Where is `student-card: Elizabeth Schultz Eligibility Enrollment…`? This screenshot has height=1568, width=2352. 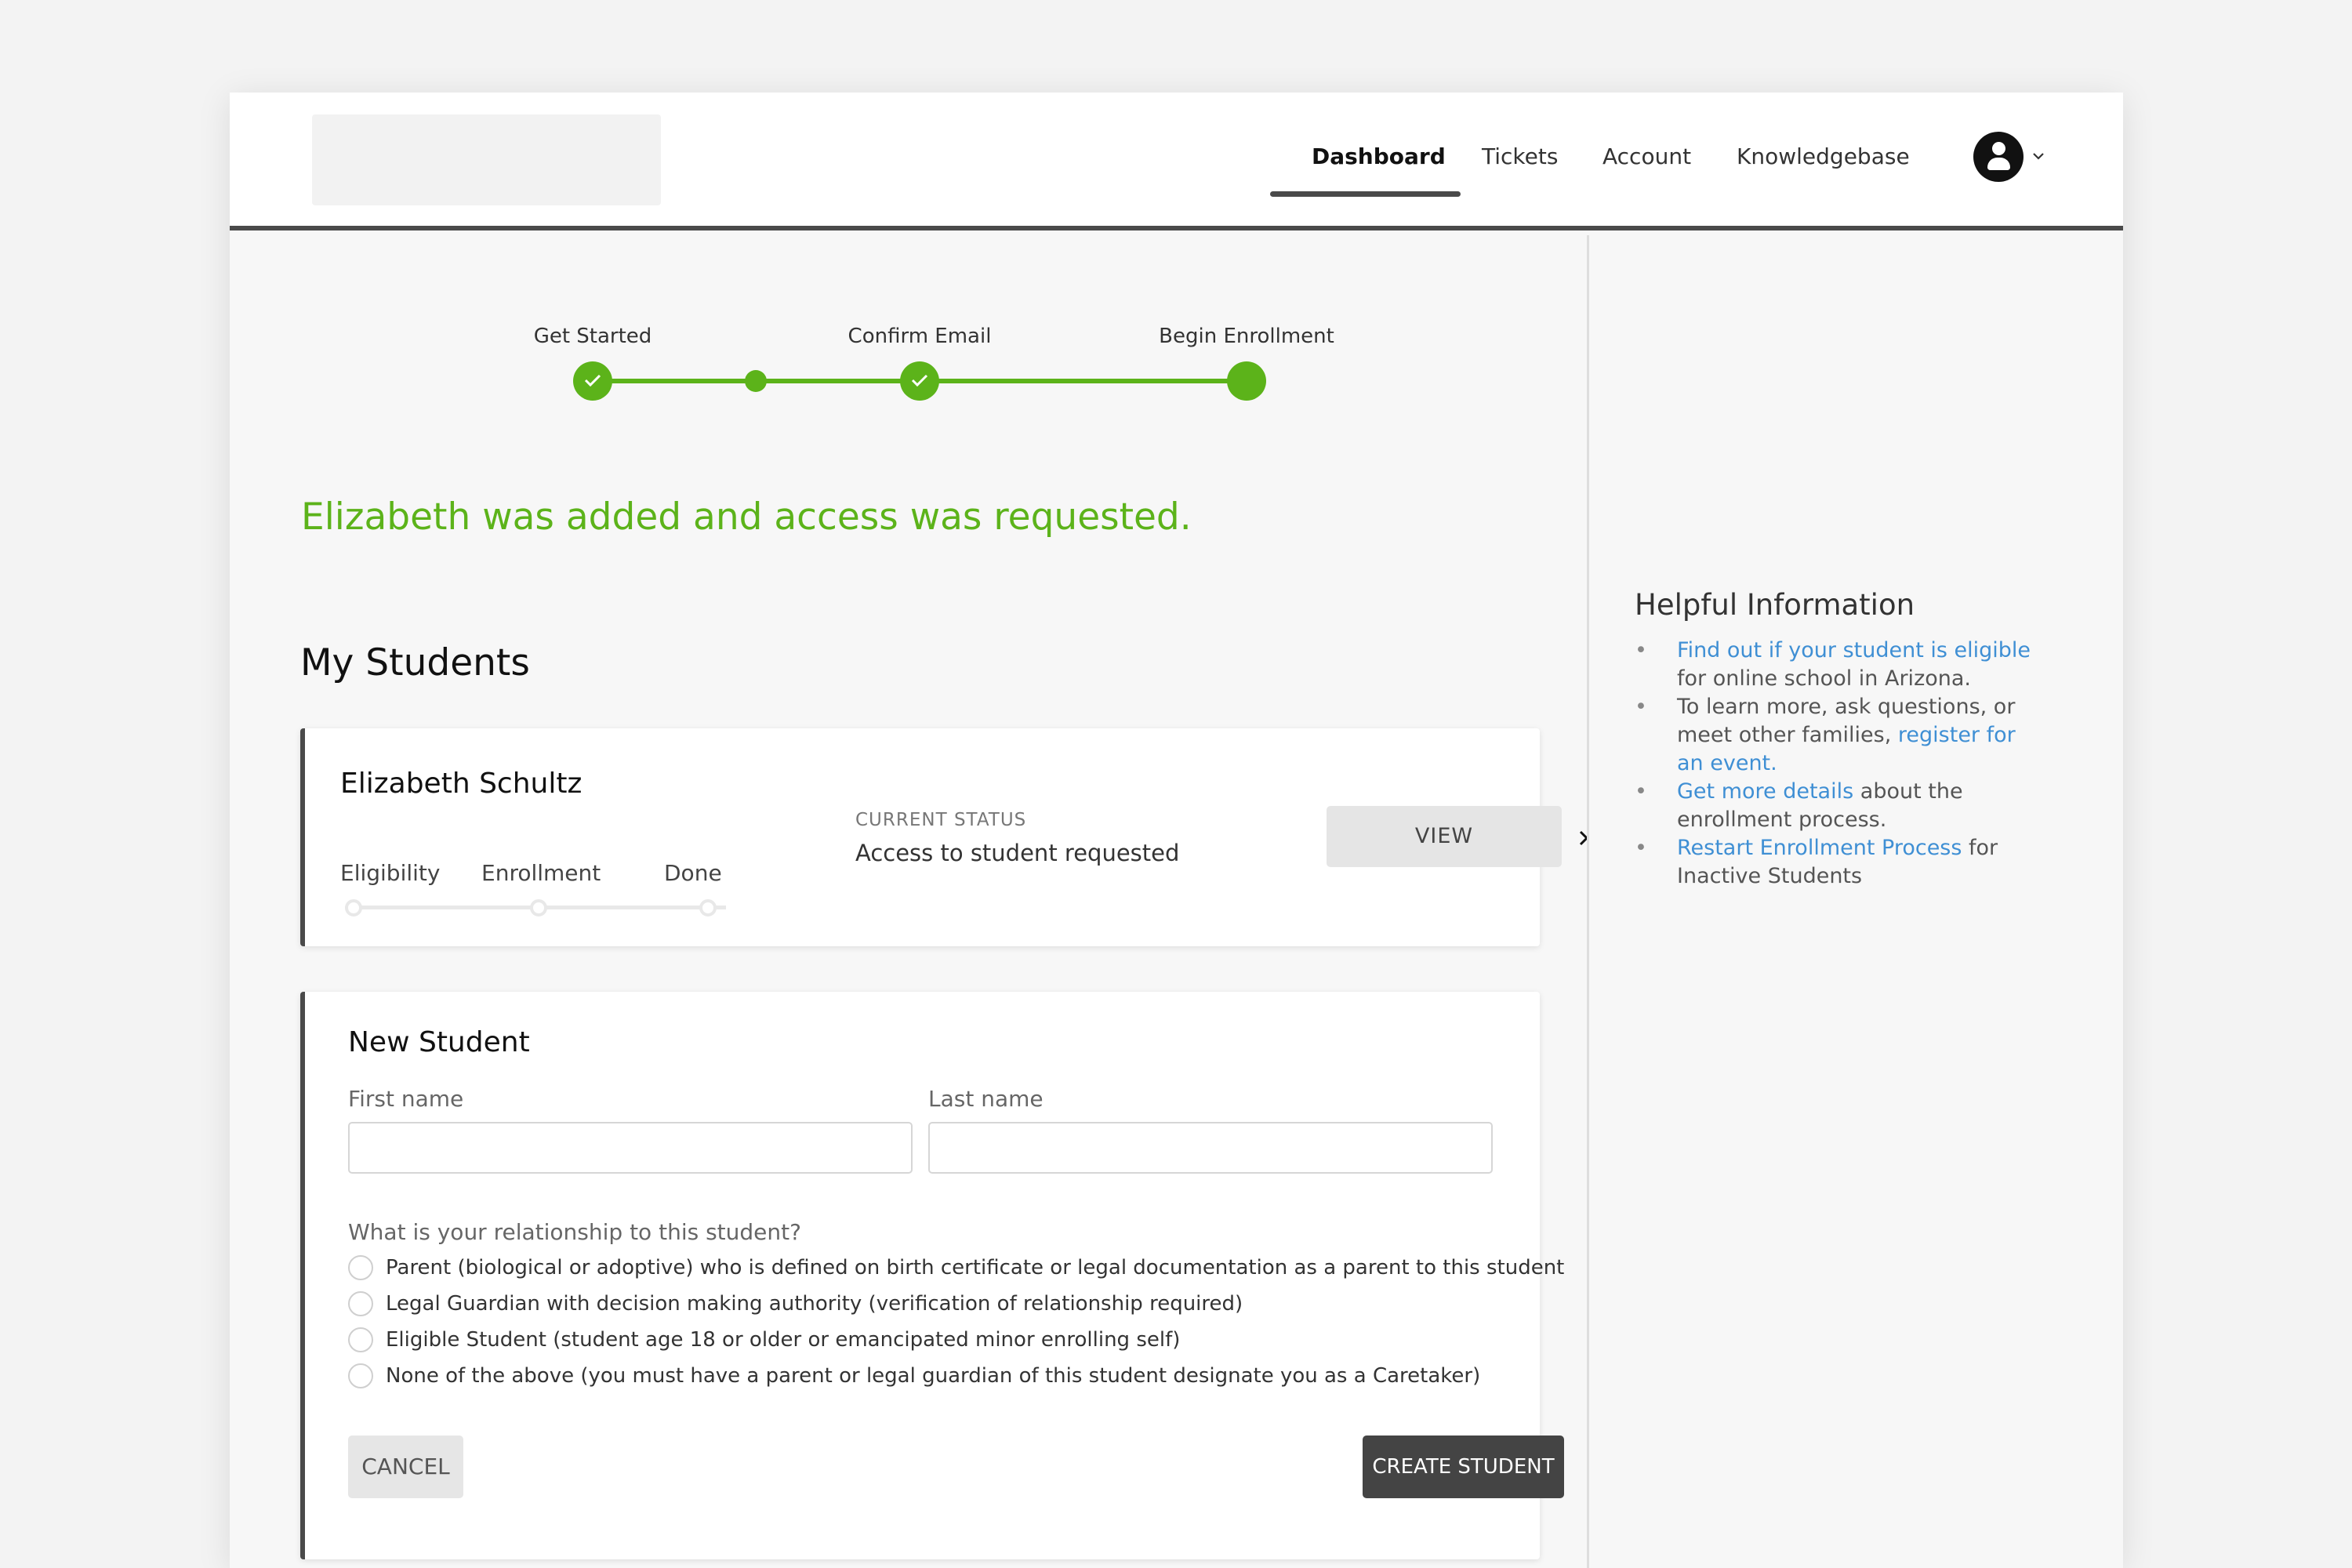 student-card: Elizabeth Schultz Eligibility Enrollment… is located at coordinates (944, 837).